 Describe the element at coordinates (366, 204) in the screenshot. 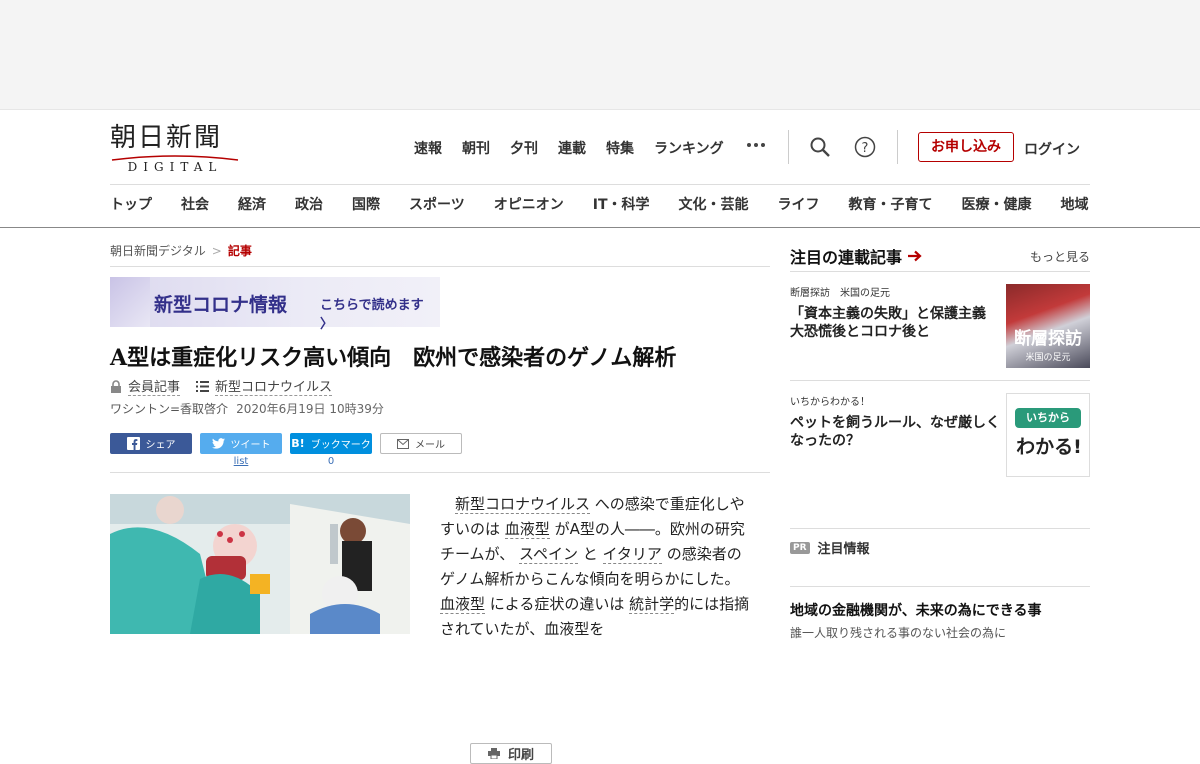

I see `cat-kokusai: 国際` at that location.